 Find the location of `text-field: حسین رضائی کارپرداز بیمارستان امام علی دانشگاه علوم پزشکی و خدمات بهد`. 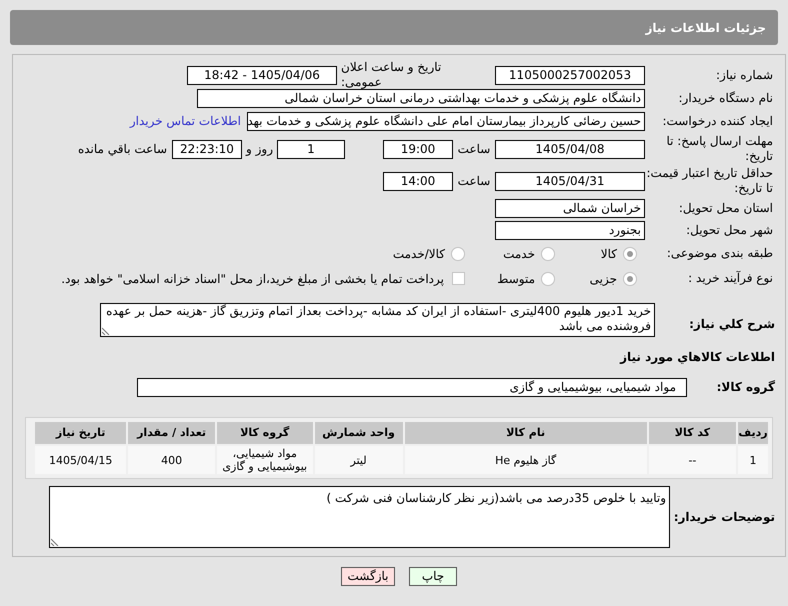

text-field: حسین رضائی کارپرداز بیمارستان امام علی دانشگاه علوم پزشکی و خدمات بهد is located at coordinates (446, 121).